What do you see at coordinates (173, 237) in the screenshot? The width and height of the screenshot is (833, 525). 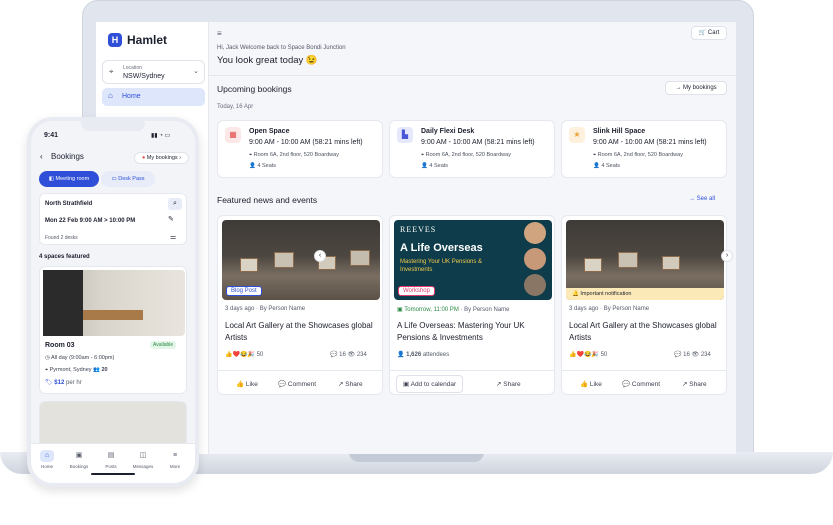 I see `filter-icon: ⚌` at bounding box center [173, 237].